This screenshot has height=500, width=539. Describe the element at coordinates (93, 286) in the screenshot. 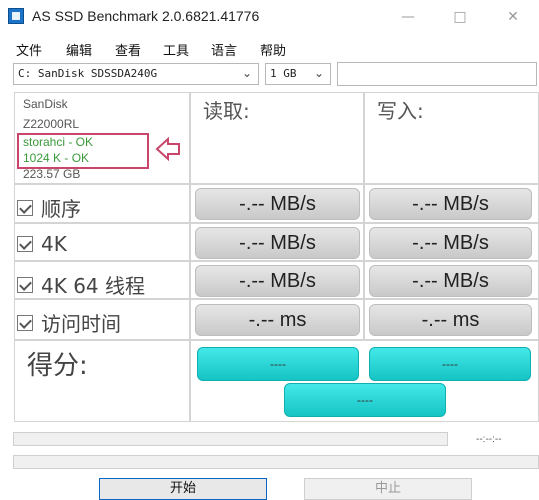

I see `row-4k64-text: 4K 64 线程` at that location.